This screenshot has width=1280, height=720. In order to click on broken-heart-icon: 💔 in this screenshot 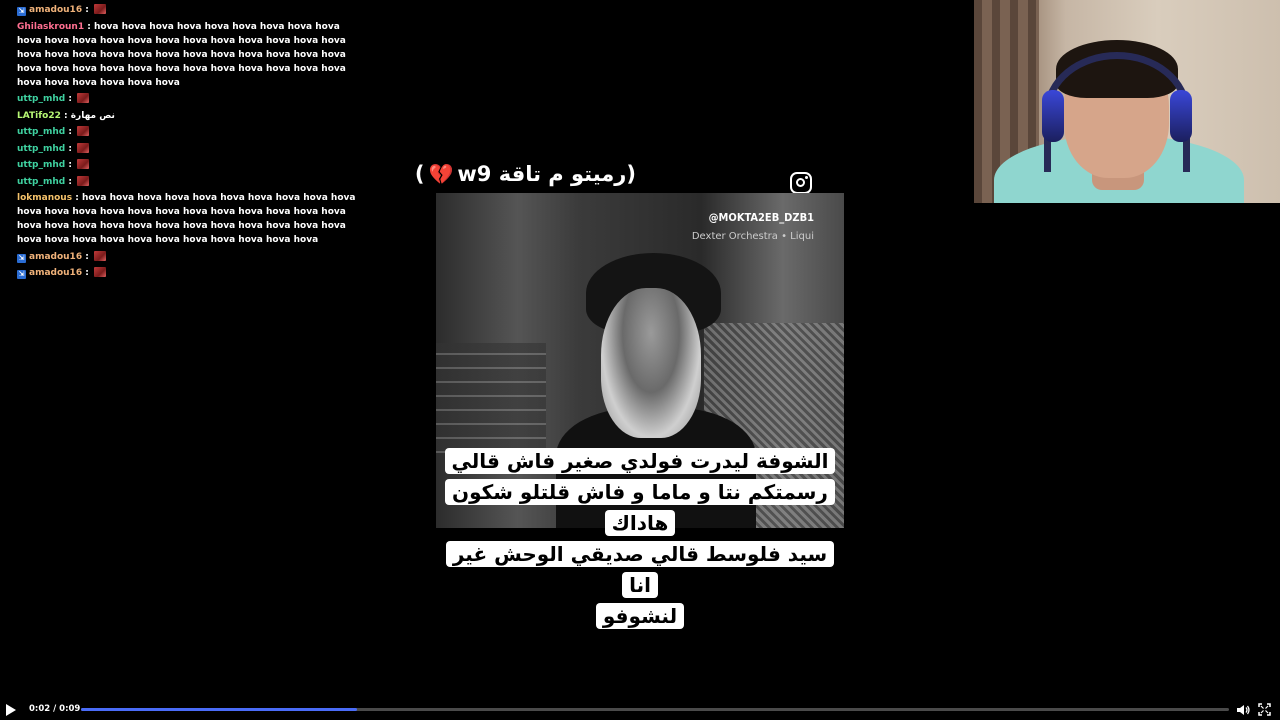, I will do `click(441, 174)`.